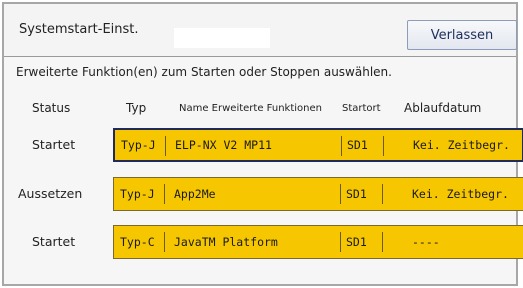 The image size is (523, 288). Describe the element at coordinates (223, 145) in the screenshot. I see `row-function-name: ELP-NX V2 MP11` at that location.